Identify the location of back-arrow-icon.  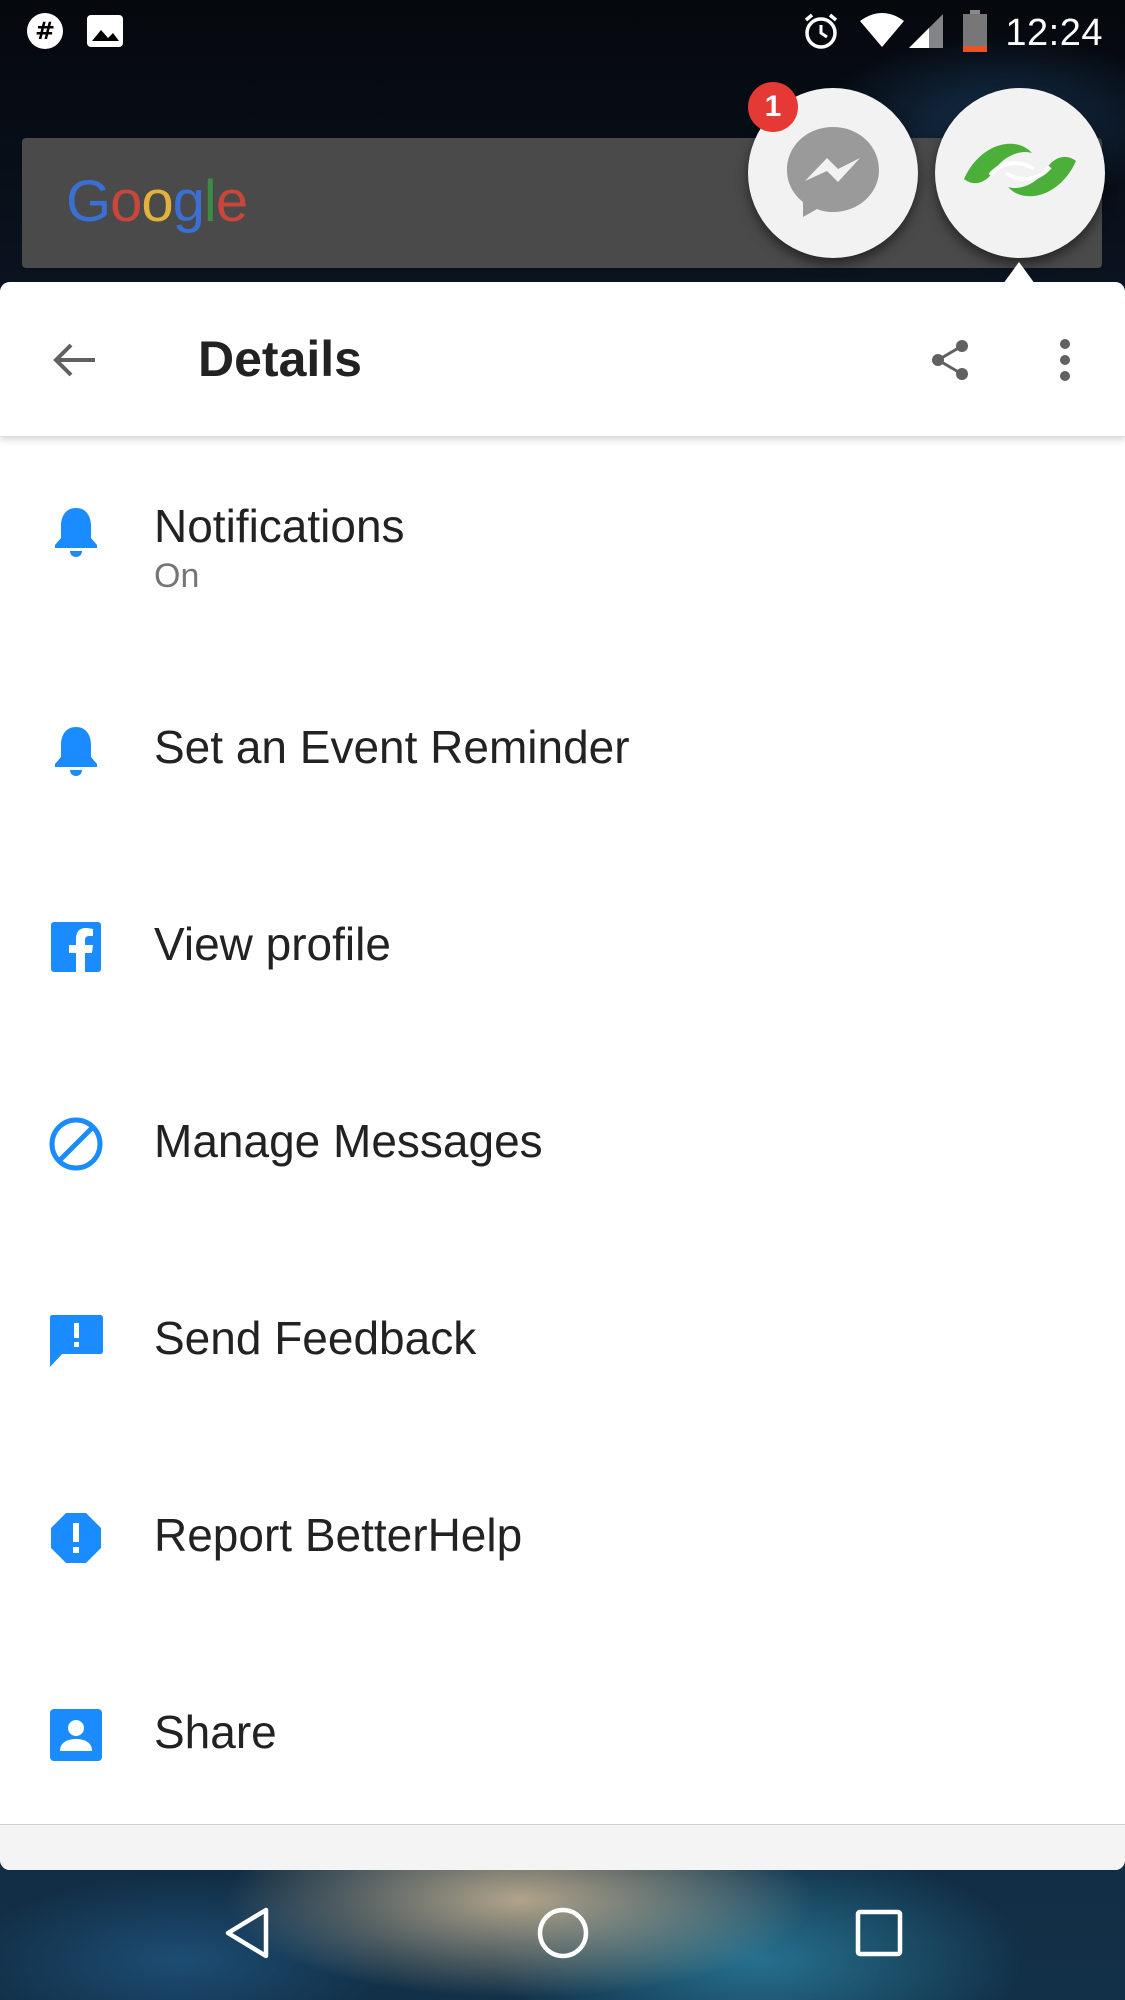
(74, 362).